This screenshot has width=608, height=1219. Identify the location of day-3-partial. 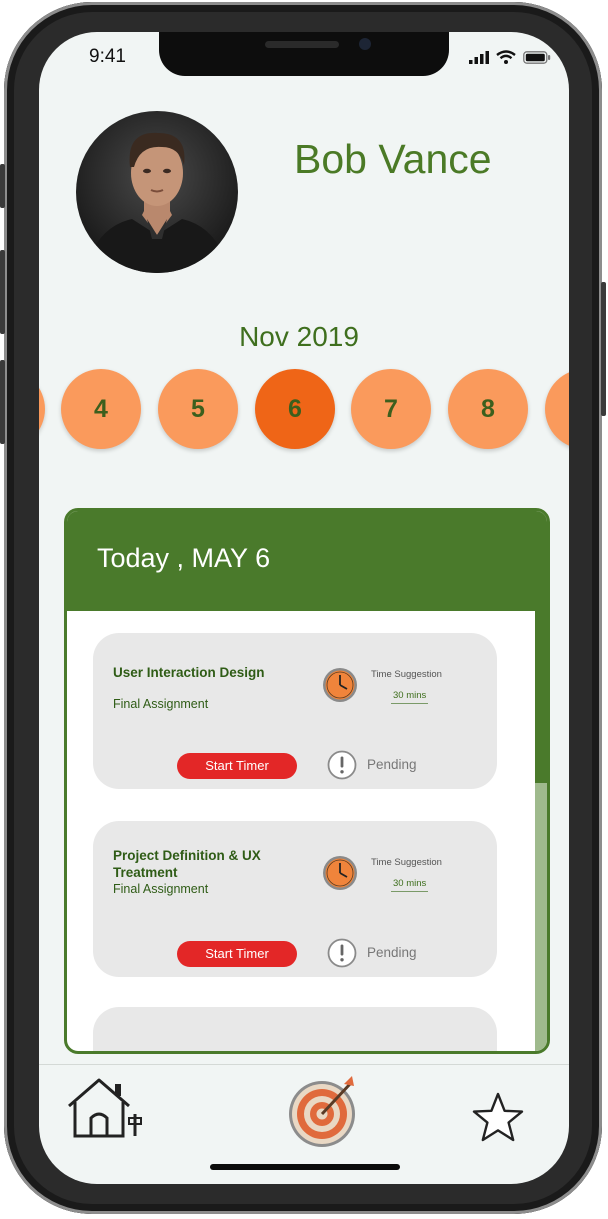
(42, 409).